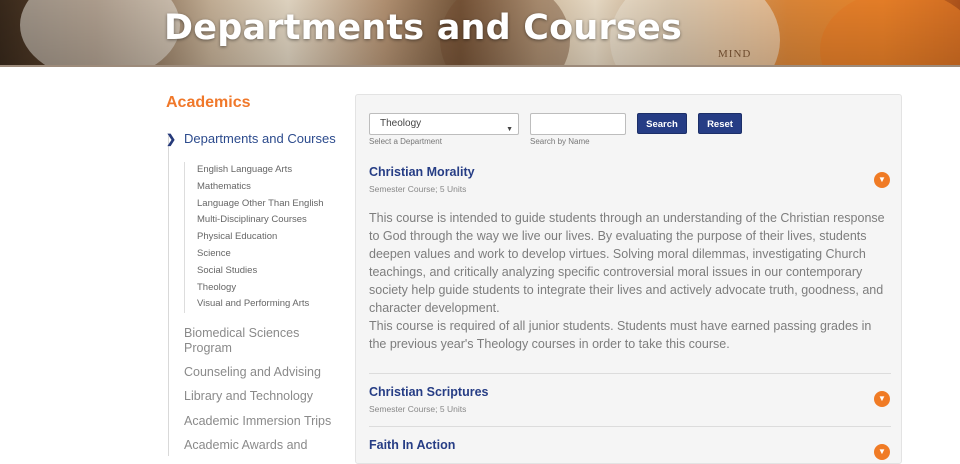  What do you see at coordinates (260, 170) in the screenshot?
I see `subnav-item-english: English Language Arts` at bounding box center [260, 170].